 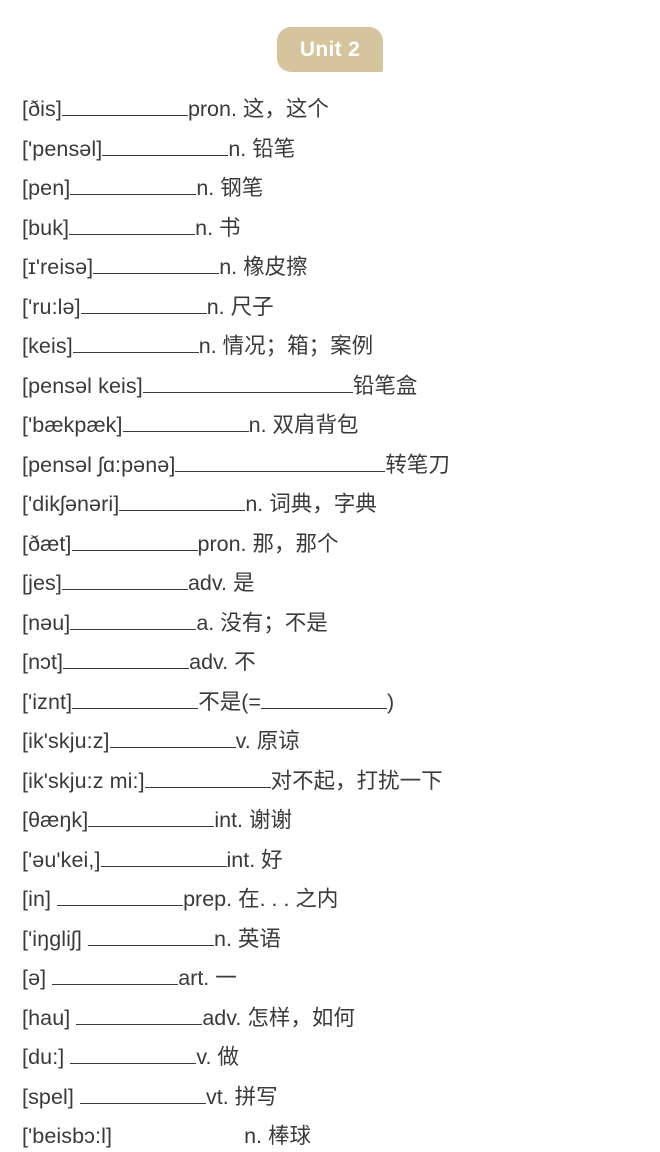 I want to click on word-row: [ɪ'reisə] n. 橡皮擦, so click(x=330, y=268).